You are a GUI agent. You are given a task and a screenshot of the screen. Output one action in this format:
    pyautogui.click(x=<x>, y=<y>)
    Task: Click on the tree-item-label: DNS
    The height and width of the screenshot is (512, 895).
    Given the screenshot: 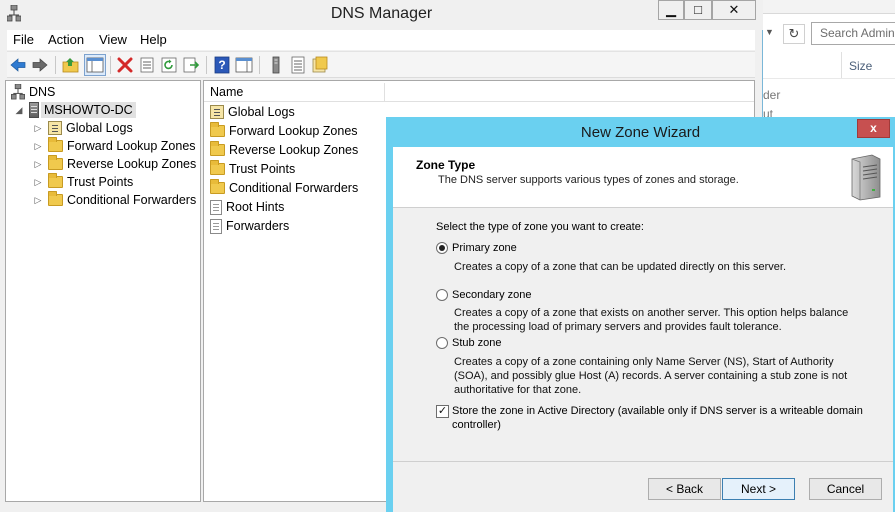 What is the action you would take?
    pyautogui.click(x=42, y=92)
    